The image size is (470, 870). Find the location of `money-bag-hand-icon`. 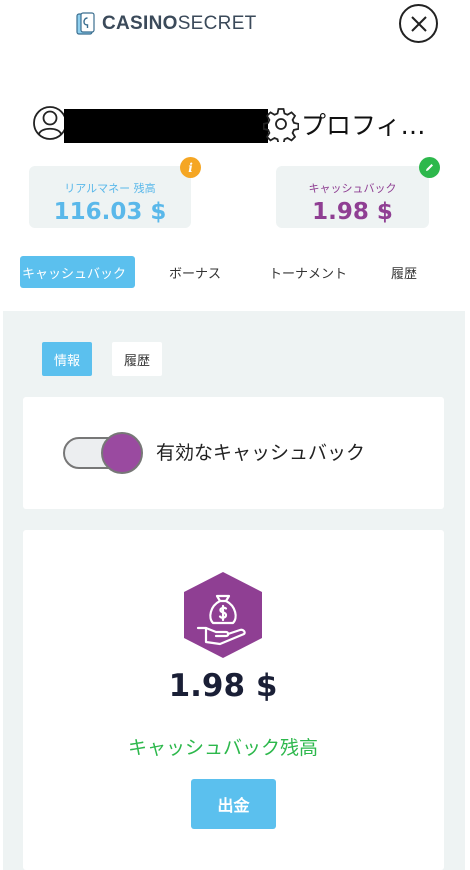

money-bag-hand-icon is located at coordinates (223, 615).